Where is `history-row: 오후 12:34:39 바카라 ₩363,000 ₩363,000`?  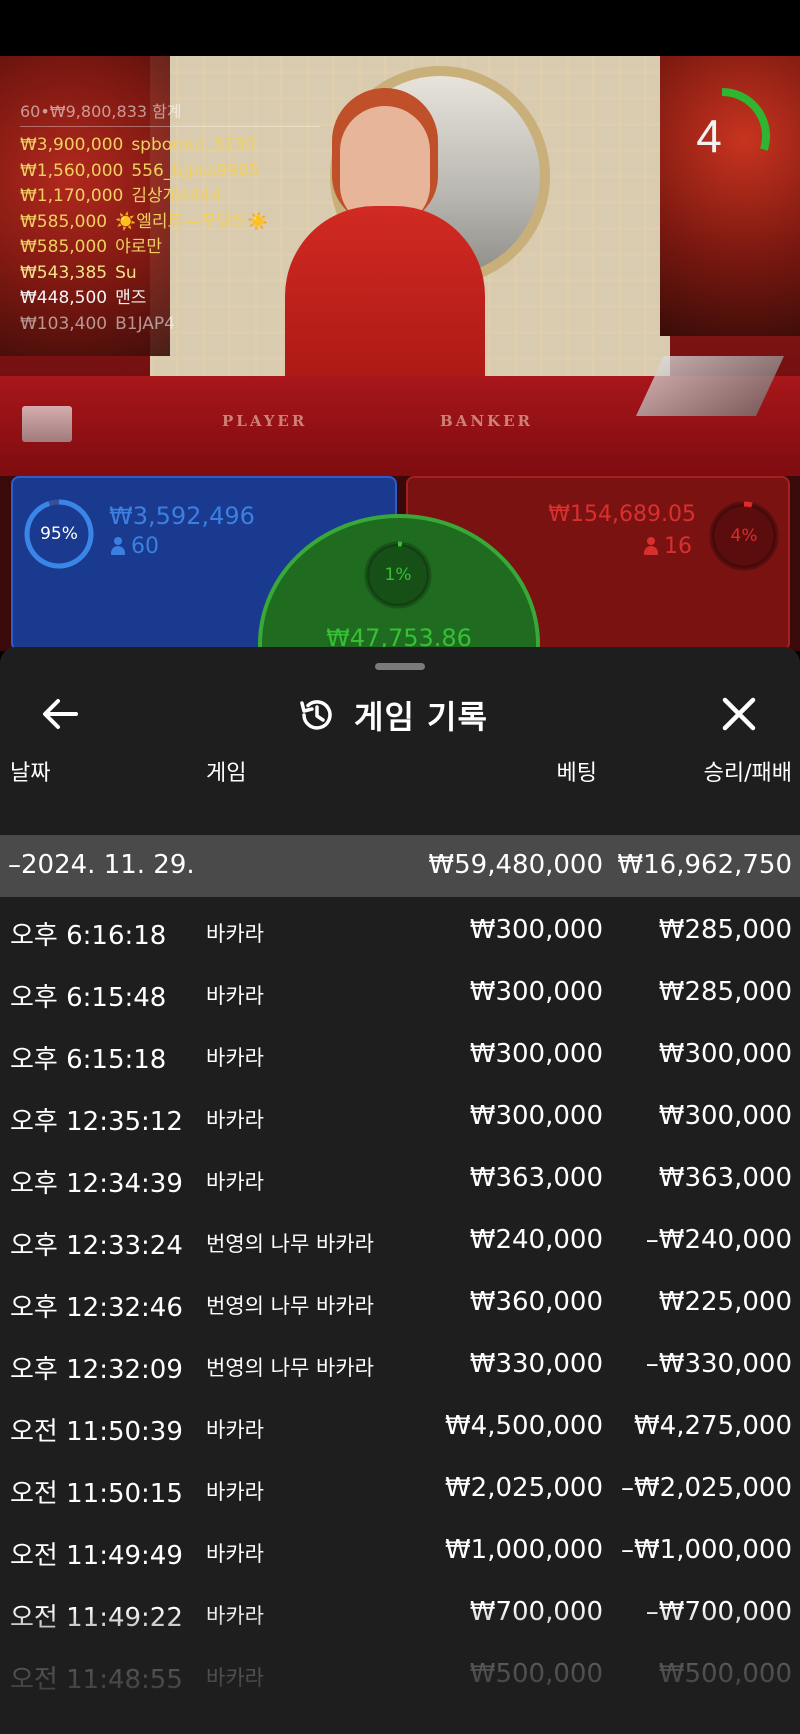 history-row: 오후 12:34:39 바카라 ₩363,000 ₩363,000 is located at coordinates (400, 1176).